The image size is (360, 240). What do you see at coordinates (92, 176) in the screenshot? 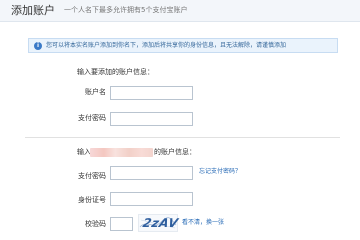
I see `current-payment-password-label: 支付密码` at bounding box center [92, 176].